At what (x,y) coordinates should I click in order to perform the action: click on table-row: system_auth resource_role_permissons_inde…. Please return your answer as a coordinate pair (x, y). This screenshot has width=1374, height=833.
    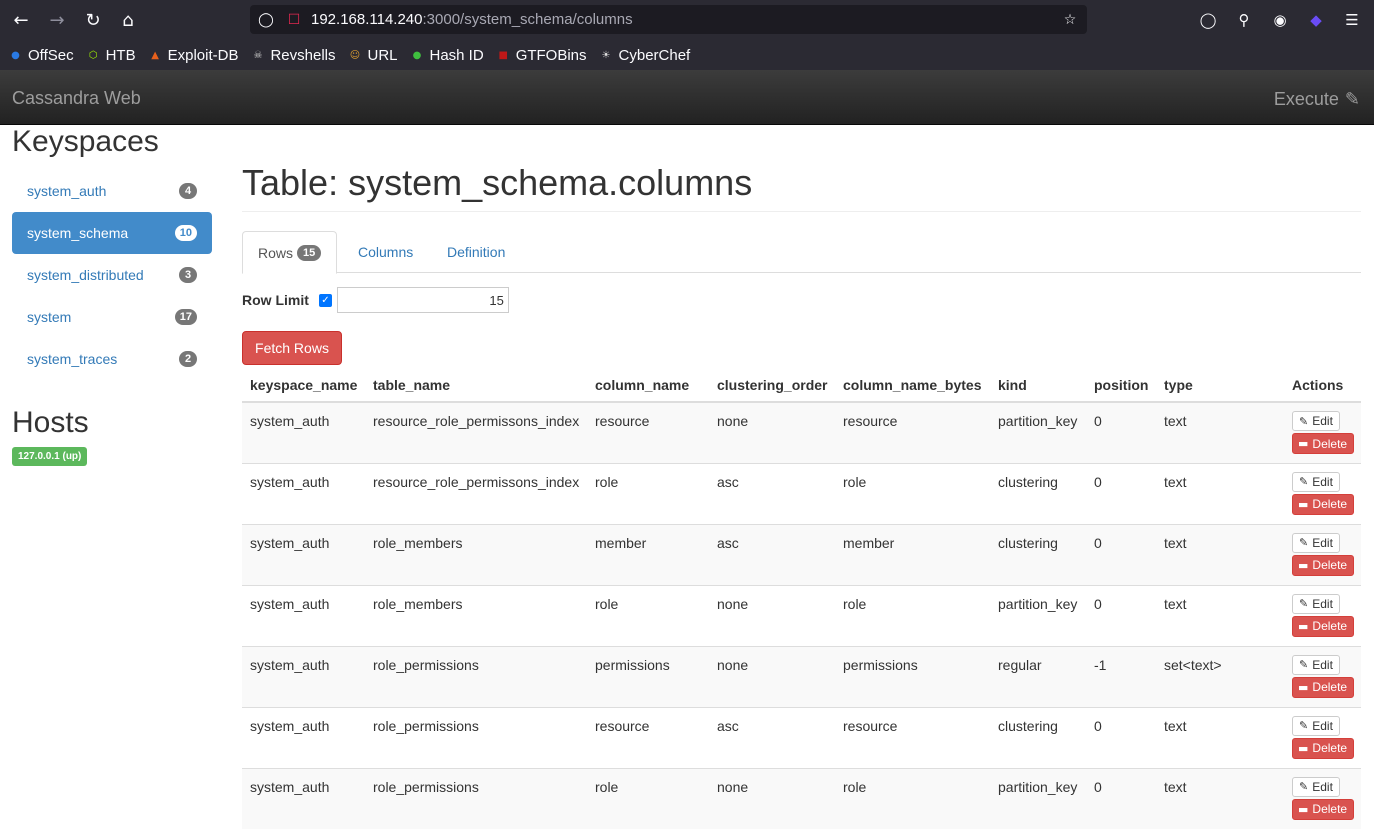
    Looking at the image, I should click on (801, 493).